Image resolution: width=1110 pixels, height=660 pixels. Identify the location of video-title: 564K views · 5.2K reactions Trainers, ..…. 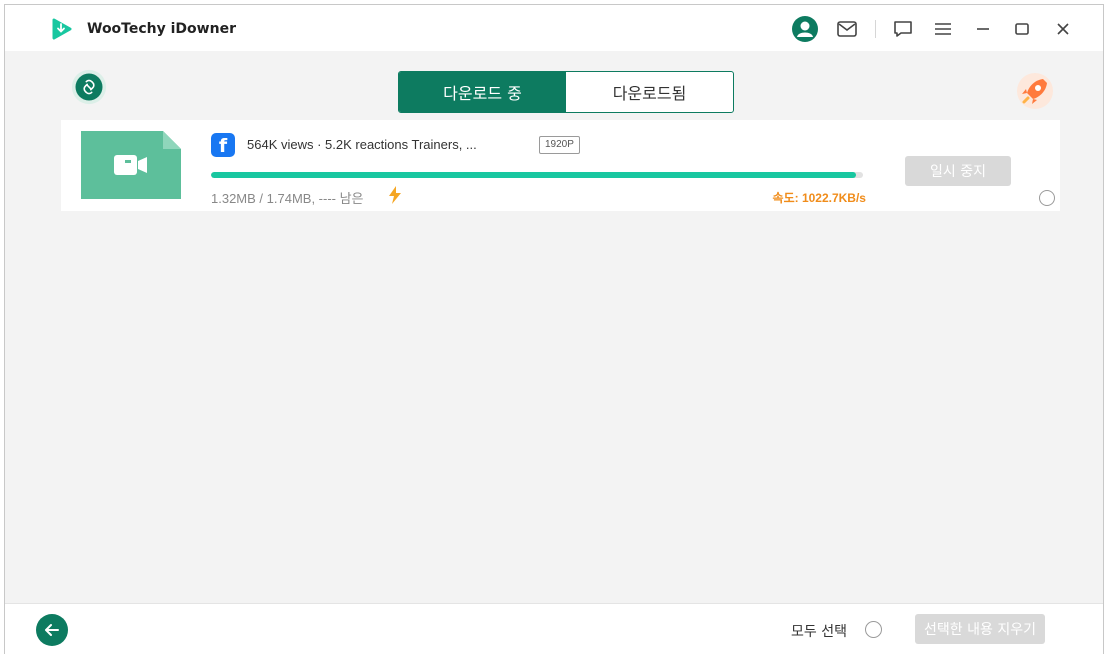
(362, 144).